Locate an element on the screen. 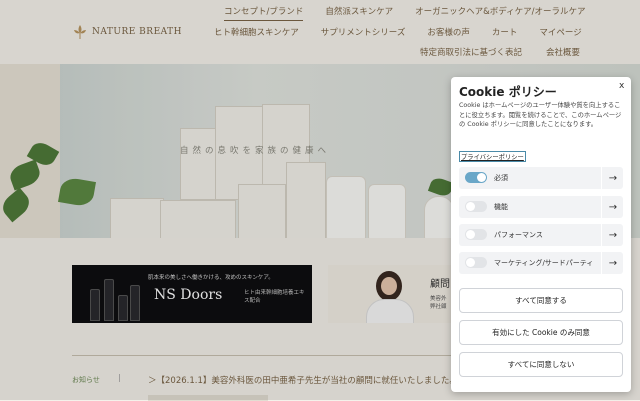  accept-selected-button: 有効にした Cookie のみ同意 is located at coordinates (541, 332).